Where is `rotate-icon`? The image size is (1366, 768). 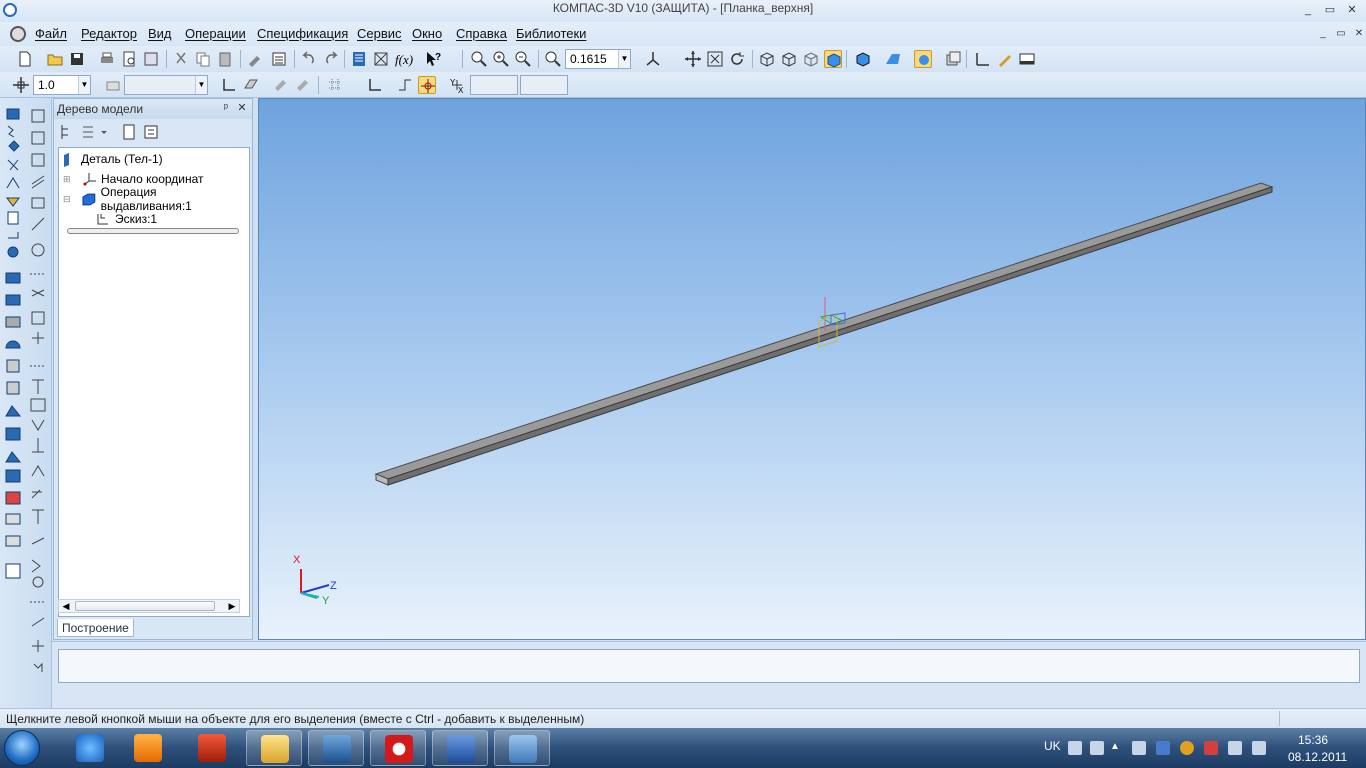 rotate-icon is located at coordinates (737, 59).